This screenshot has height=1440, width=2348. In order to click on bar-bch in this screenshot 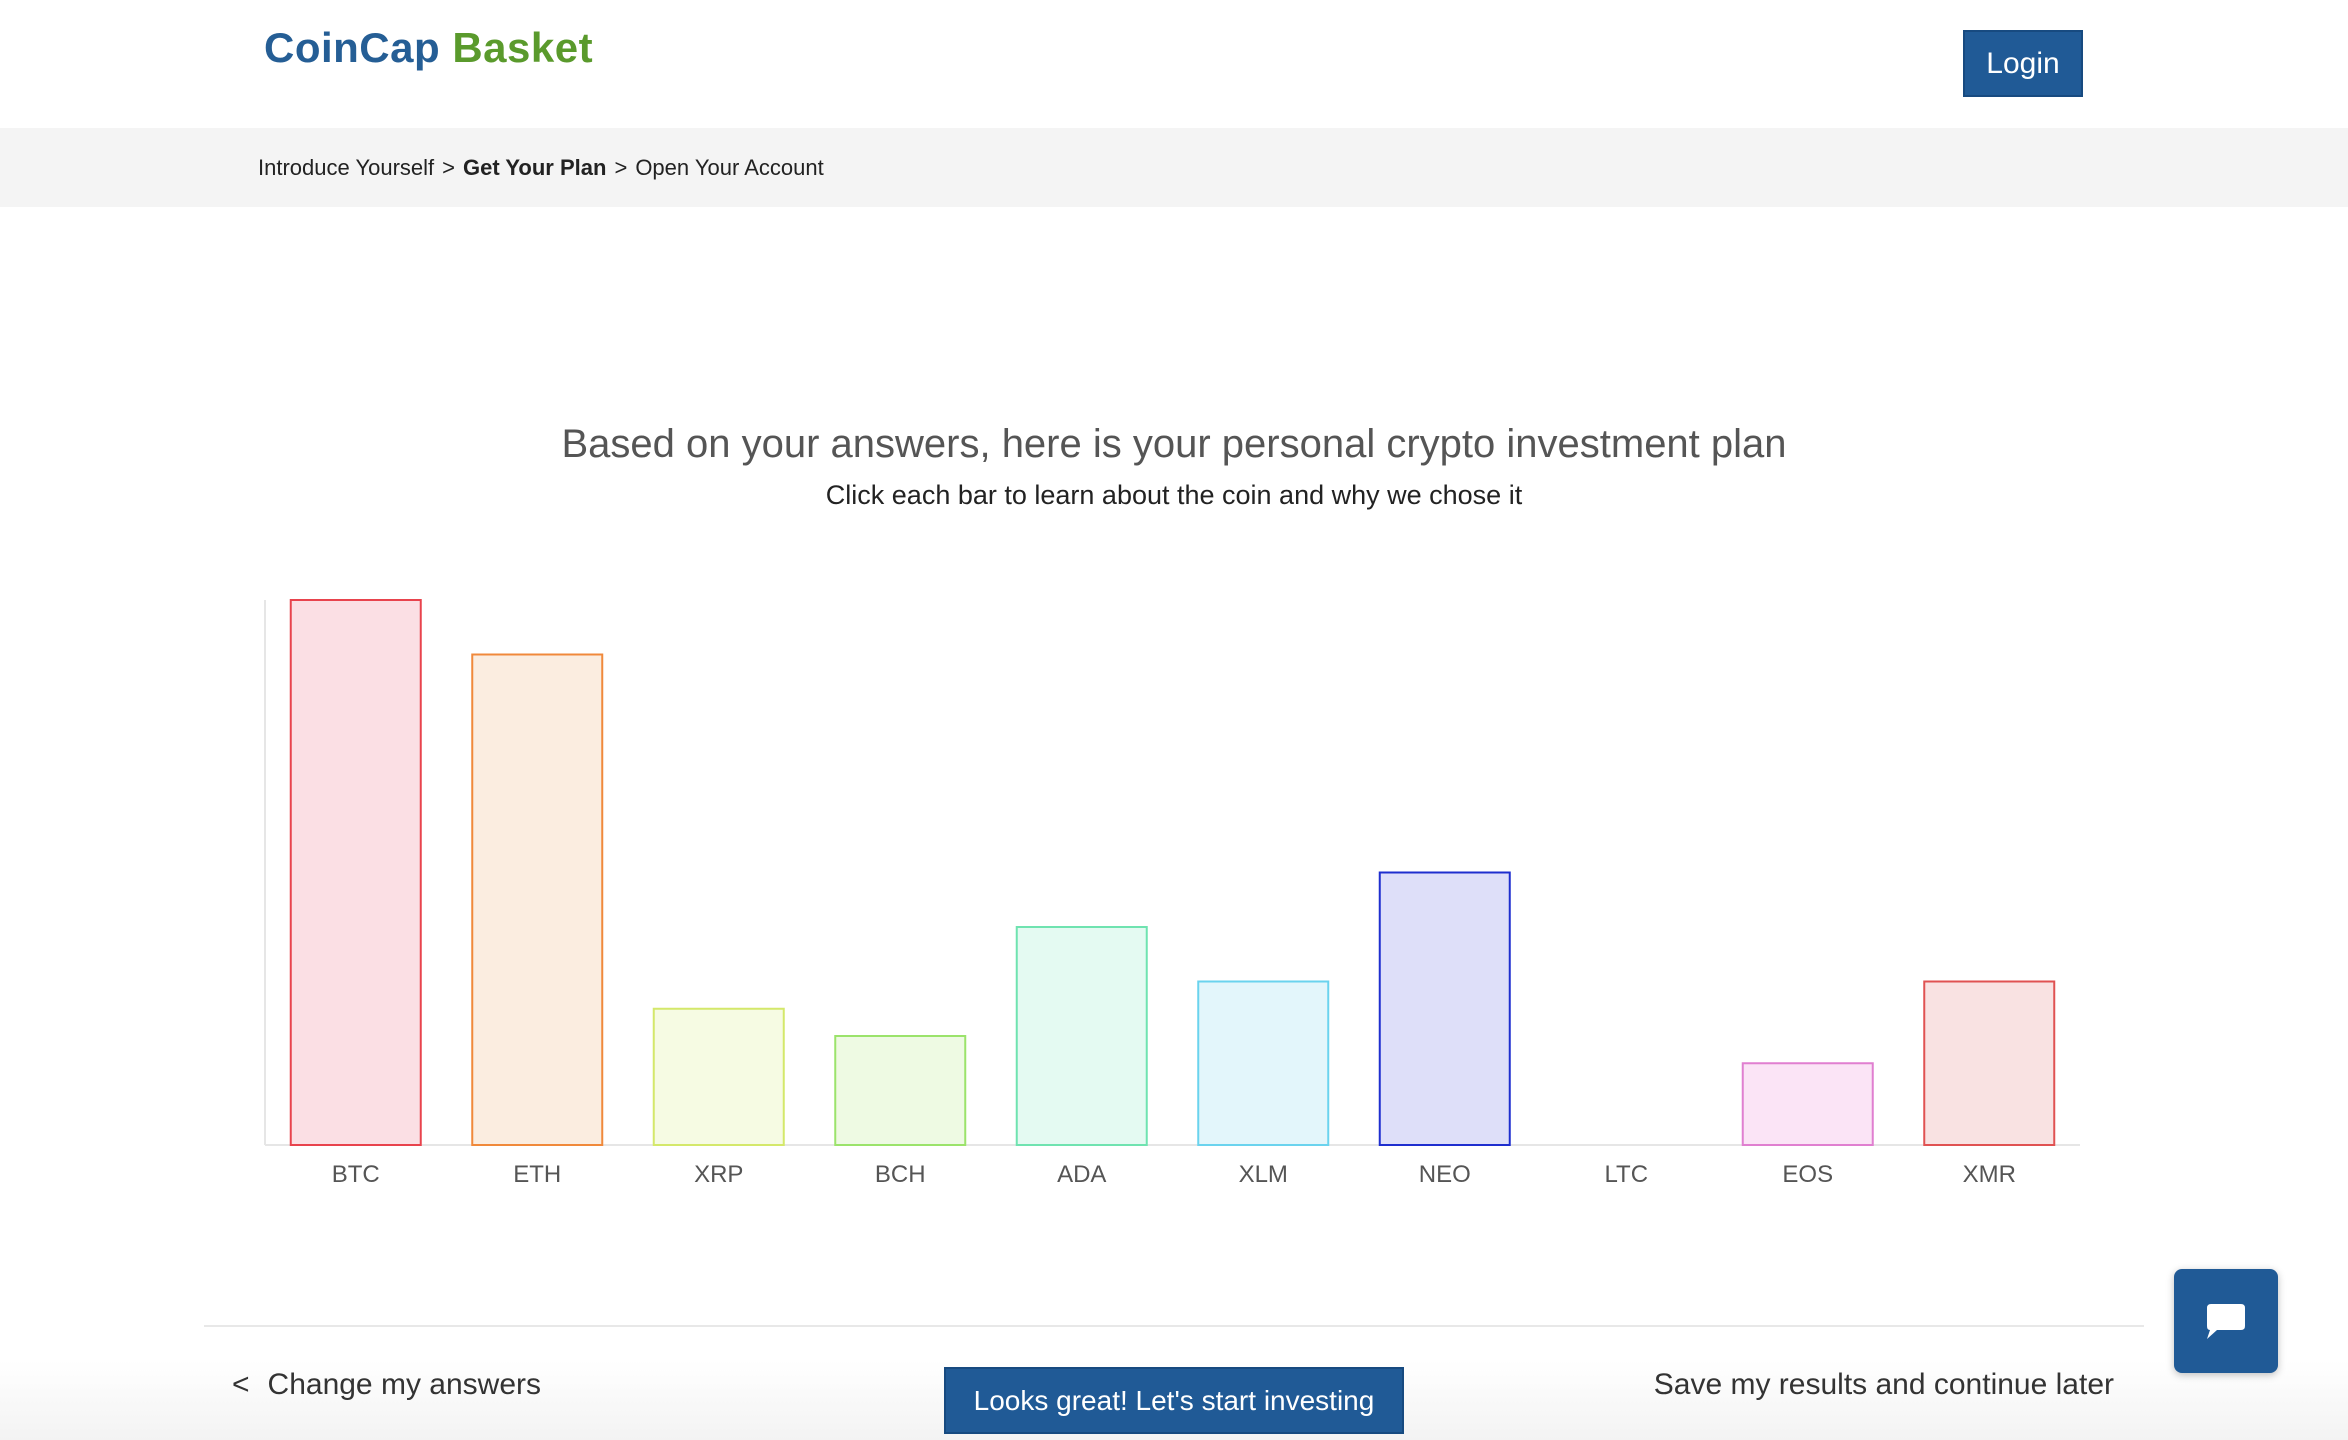, I will do `click(900, 1090)`.